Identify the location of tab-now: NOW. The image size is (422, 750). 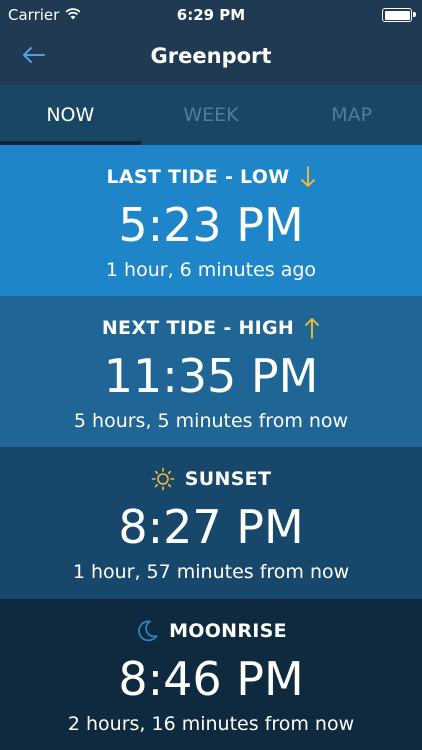
(70, 115).